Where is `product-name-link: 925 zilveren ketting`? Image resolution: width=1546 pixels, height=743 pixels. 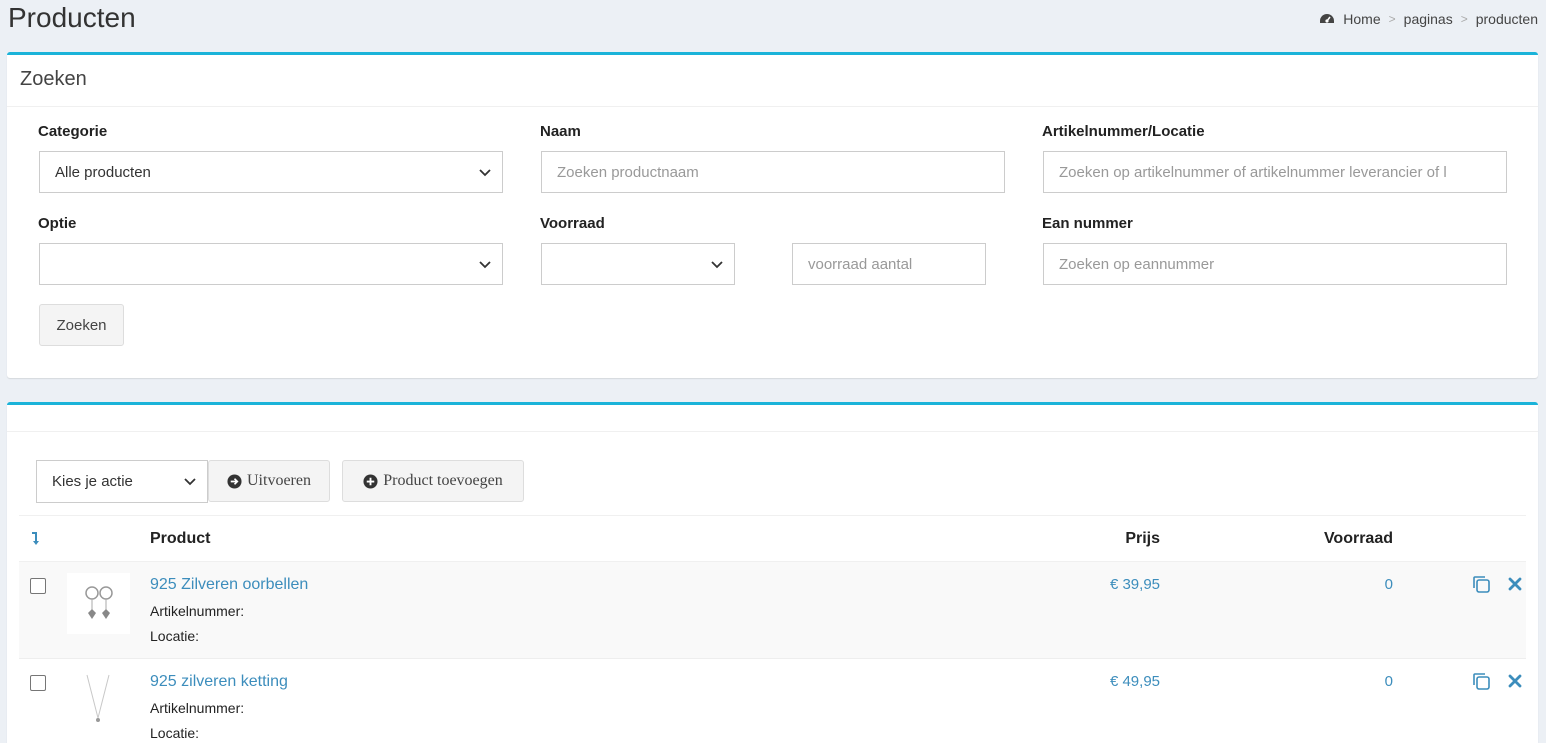 product-name-link: 925 zilveren ketting is located at coordinates (219, 682).